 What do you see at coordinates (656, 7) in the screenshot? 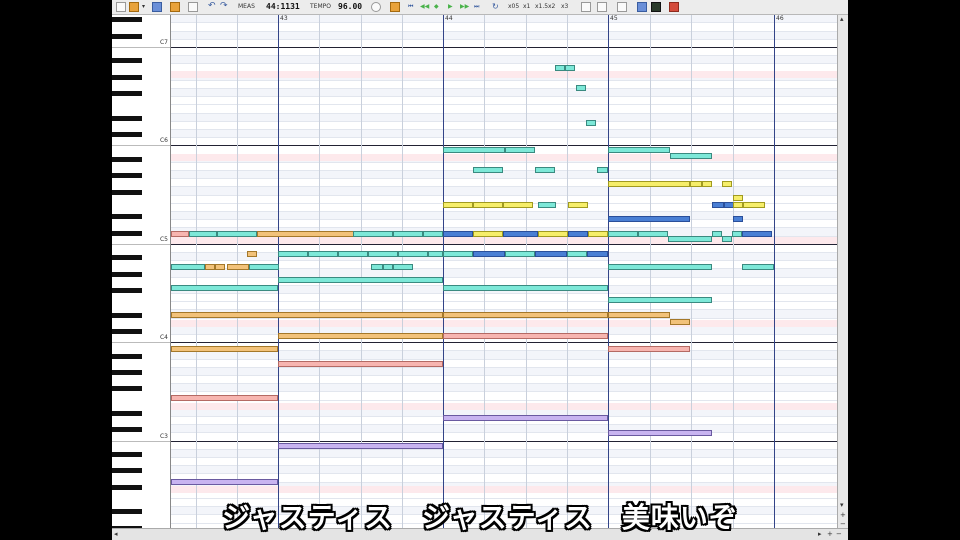
I see `monitor-icon` at bounding box center [656, 7].